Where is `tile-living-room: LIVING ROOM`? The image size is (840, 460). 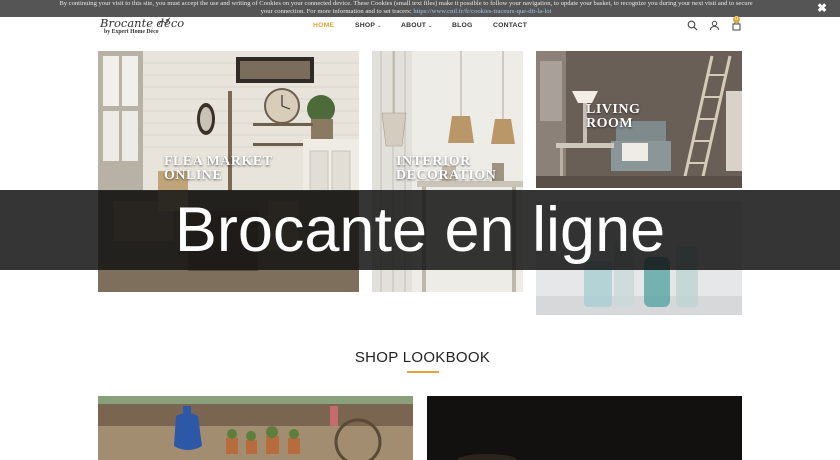 tile-living-room: LIVING ROOM is located at coordinates (639, 119).